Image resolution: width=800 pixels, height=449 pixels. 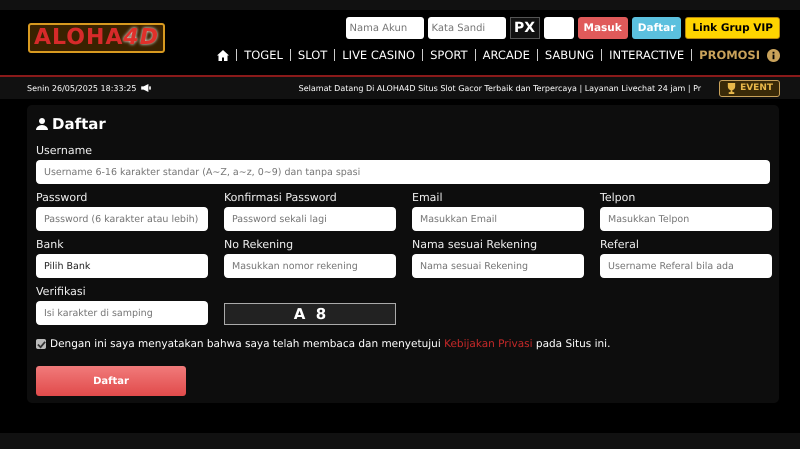 What do you see at coordinates (732, 88) in the screenshot?
I see `trophy-icon` at bounding box center [732, 88].